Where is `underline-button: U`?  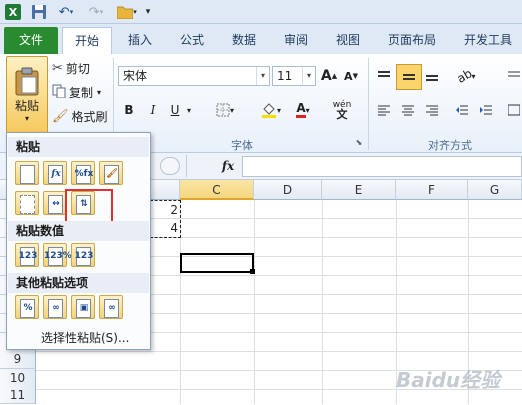 underline-button: U is located at coordinates (175, 110).